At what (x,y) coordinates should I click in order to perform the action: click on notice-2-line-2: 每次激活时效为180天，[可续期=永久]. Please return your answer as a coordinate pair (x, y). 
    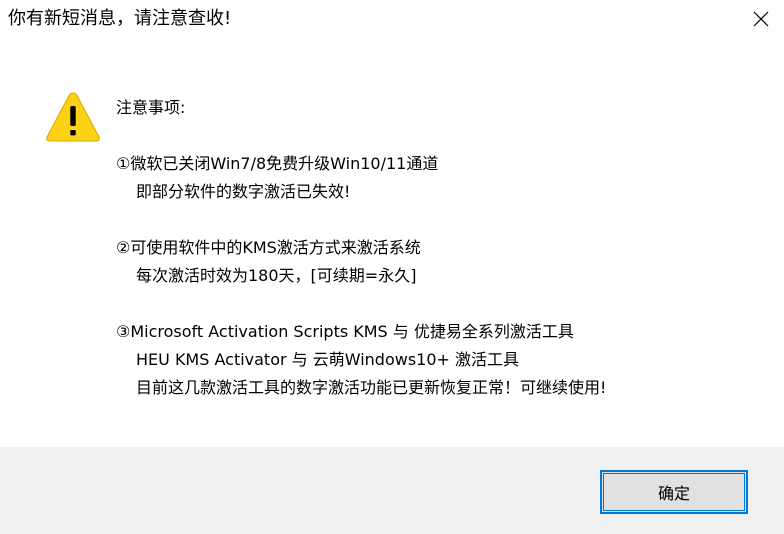
    Looking at the image, I should click on (276, 275).